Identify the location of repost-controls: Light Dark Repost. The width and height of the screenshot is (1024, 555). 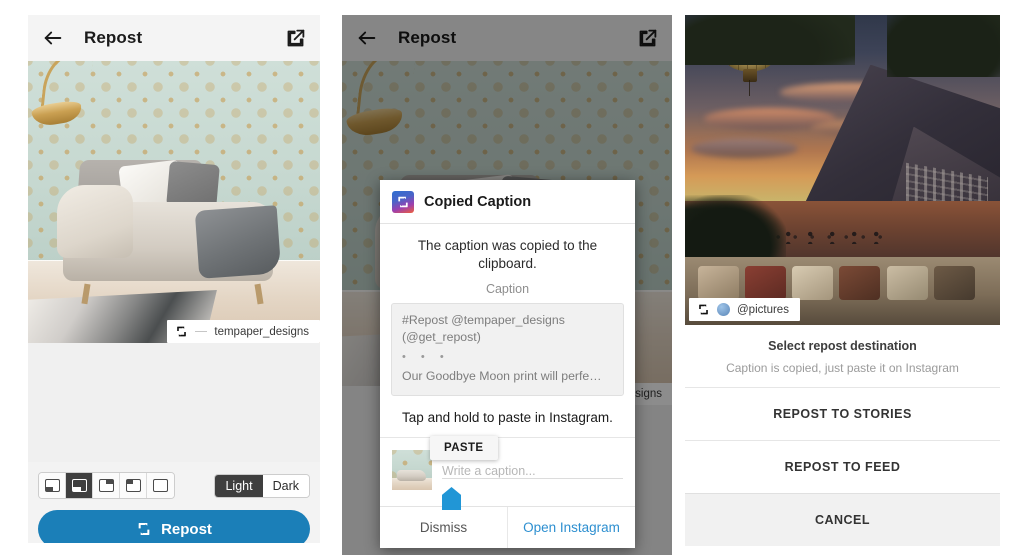
(174, 502).